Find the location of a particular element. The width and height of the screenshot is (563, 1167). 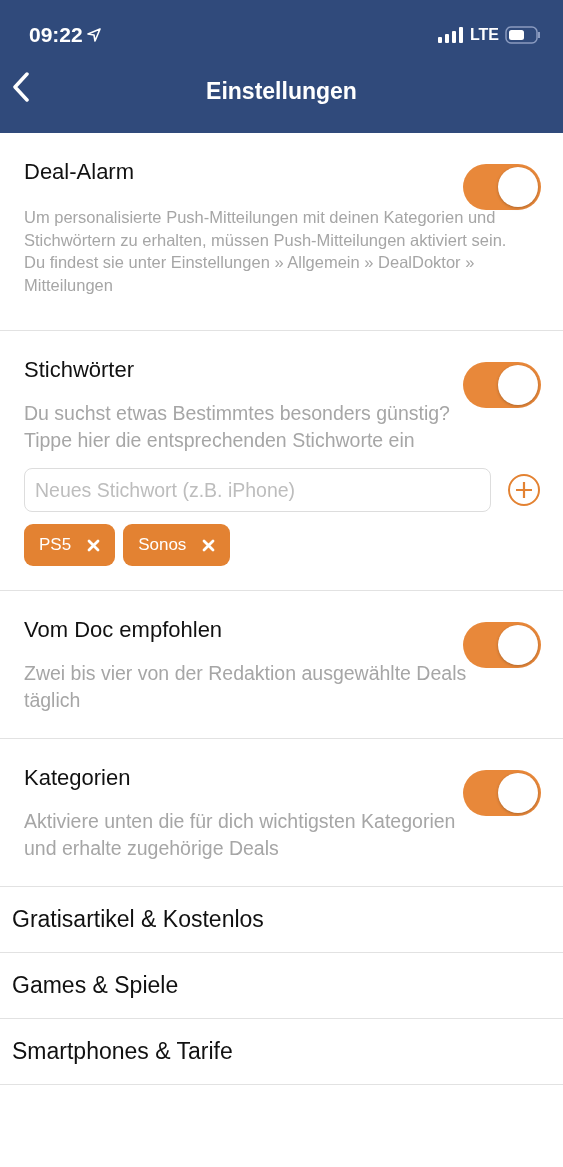

signal-icon is located at coordinates (450, 35).